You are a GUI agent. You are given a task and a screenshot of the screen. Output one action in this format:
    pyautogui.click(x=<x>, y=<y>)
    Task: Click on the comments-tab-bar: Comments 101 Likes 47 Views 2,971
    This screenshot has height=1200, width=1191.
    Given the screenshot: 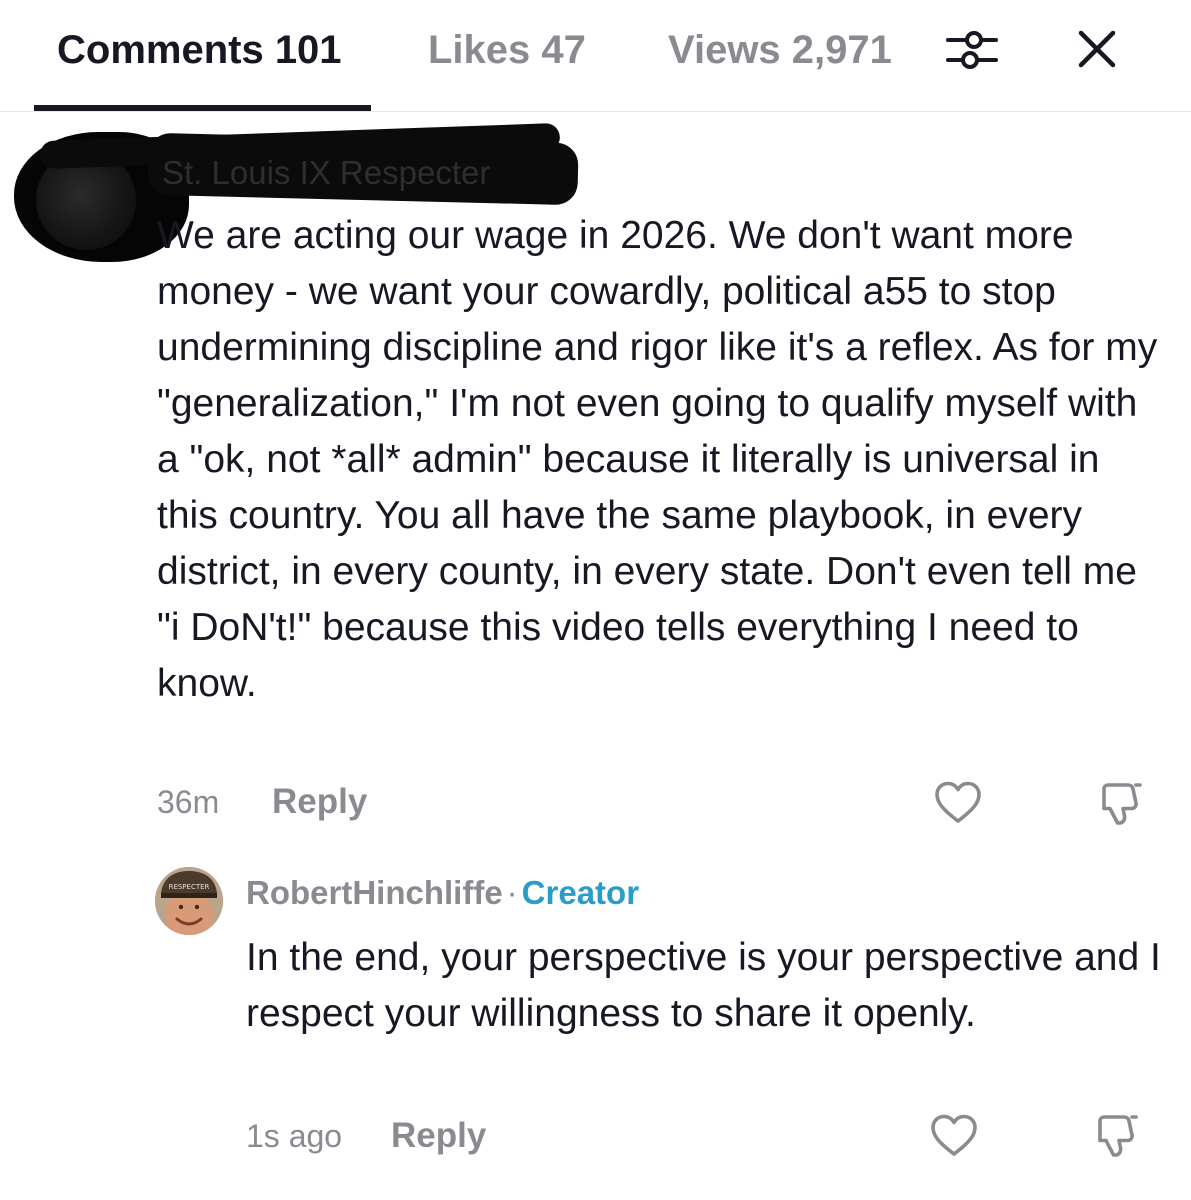 What is the action you would take?
    pyautogui.click(x=595, y=56)
    